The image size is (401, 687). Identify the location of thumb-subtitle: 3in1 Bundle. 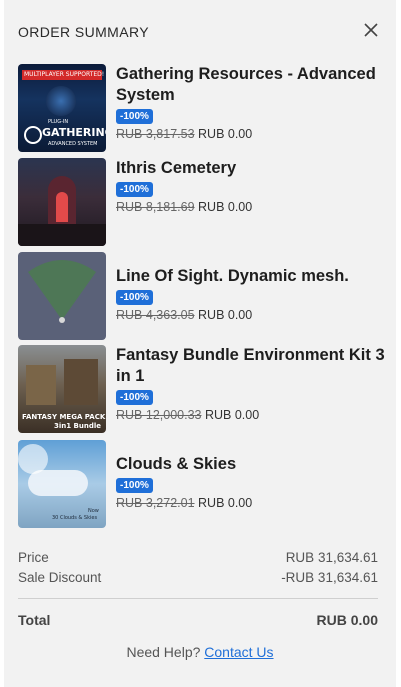
(78, 426).